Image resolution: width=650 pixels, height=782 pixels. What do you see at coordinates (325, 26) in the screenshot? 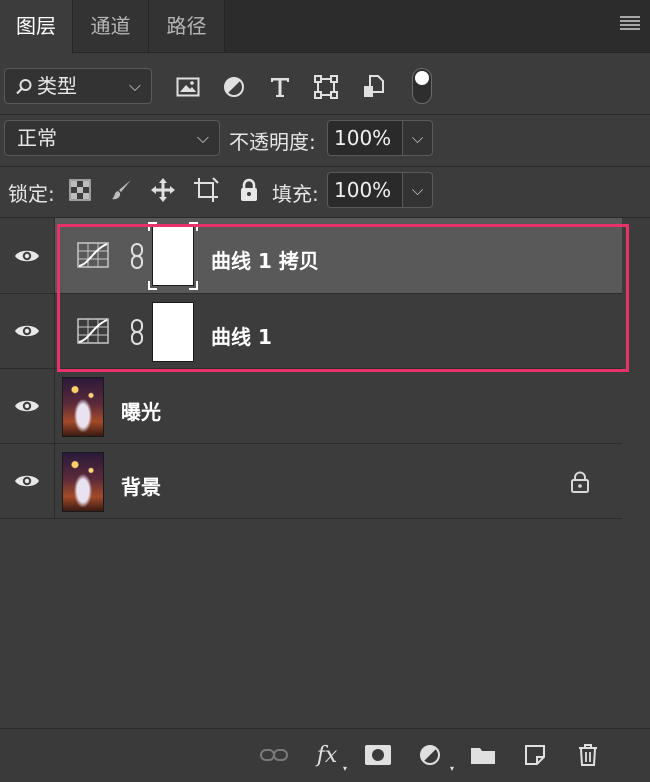
I see `panel-tab-bar: 图层 通道 路径` at bounding box center [325, 26].